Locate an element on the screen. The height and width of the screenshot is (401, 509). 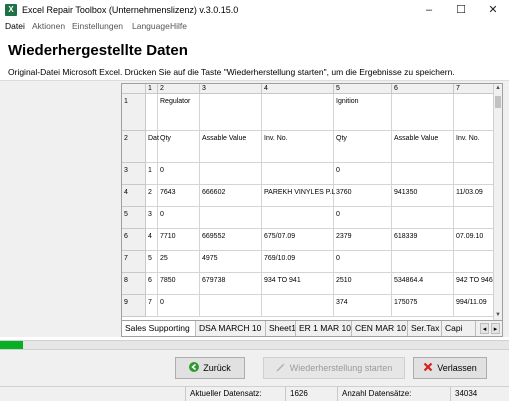
grid-cell: 3 is located at coordinates (152, 218).